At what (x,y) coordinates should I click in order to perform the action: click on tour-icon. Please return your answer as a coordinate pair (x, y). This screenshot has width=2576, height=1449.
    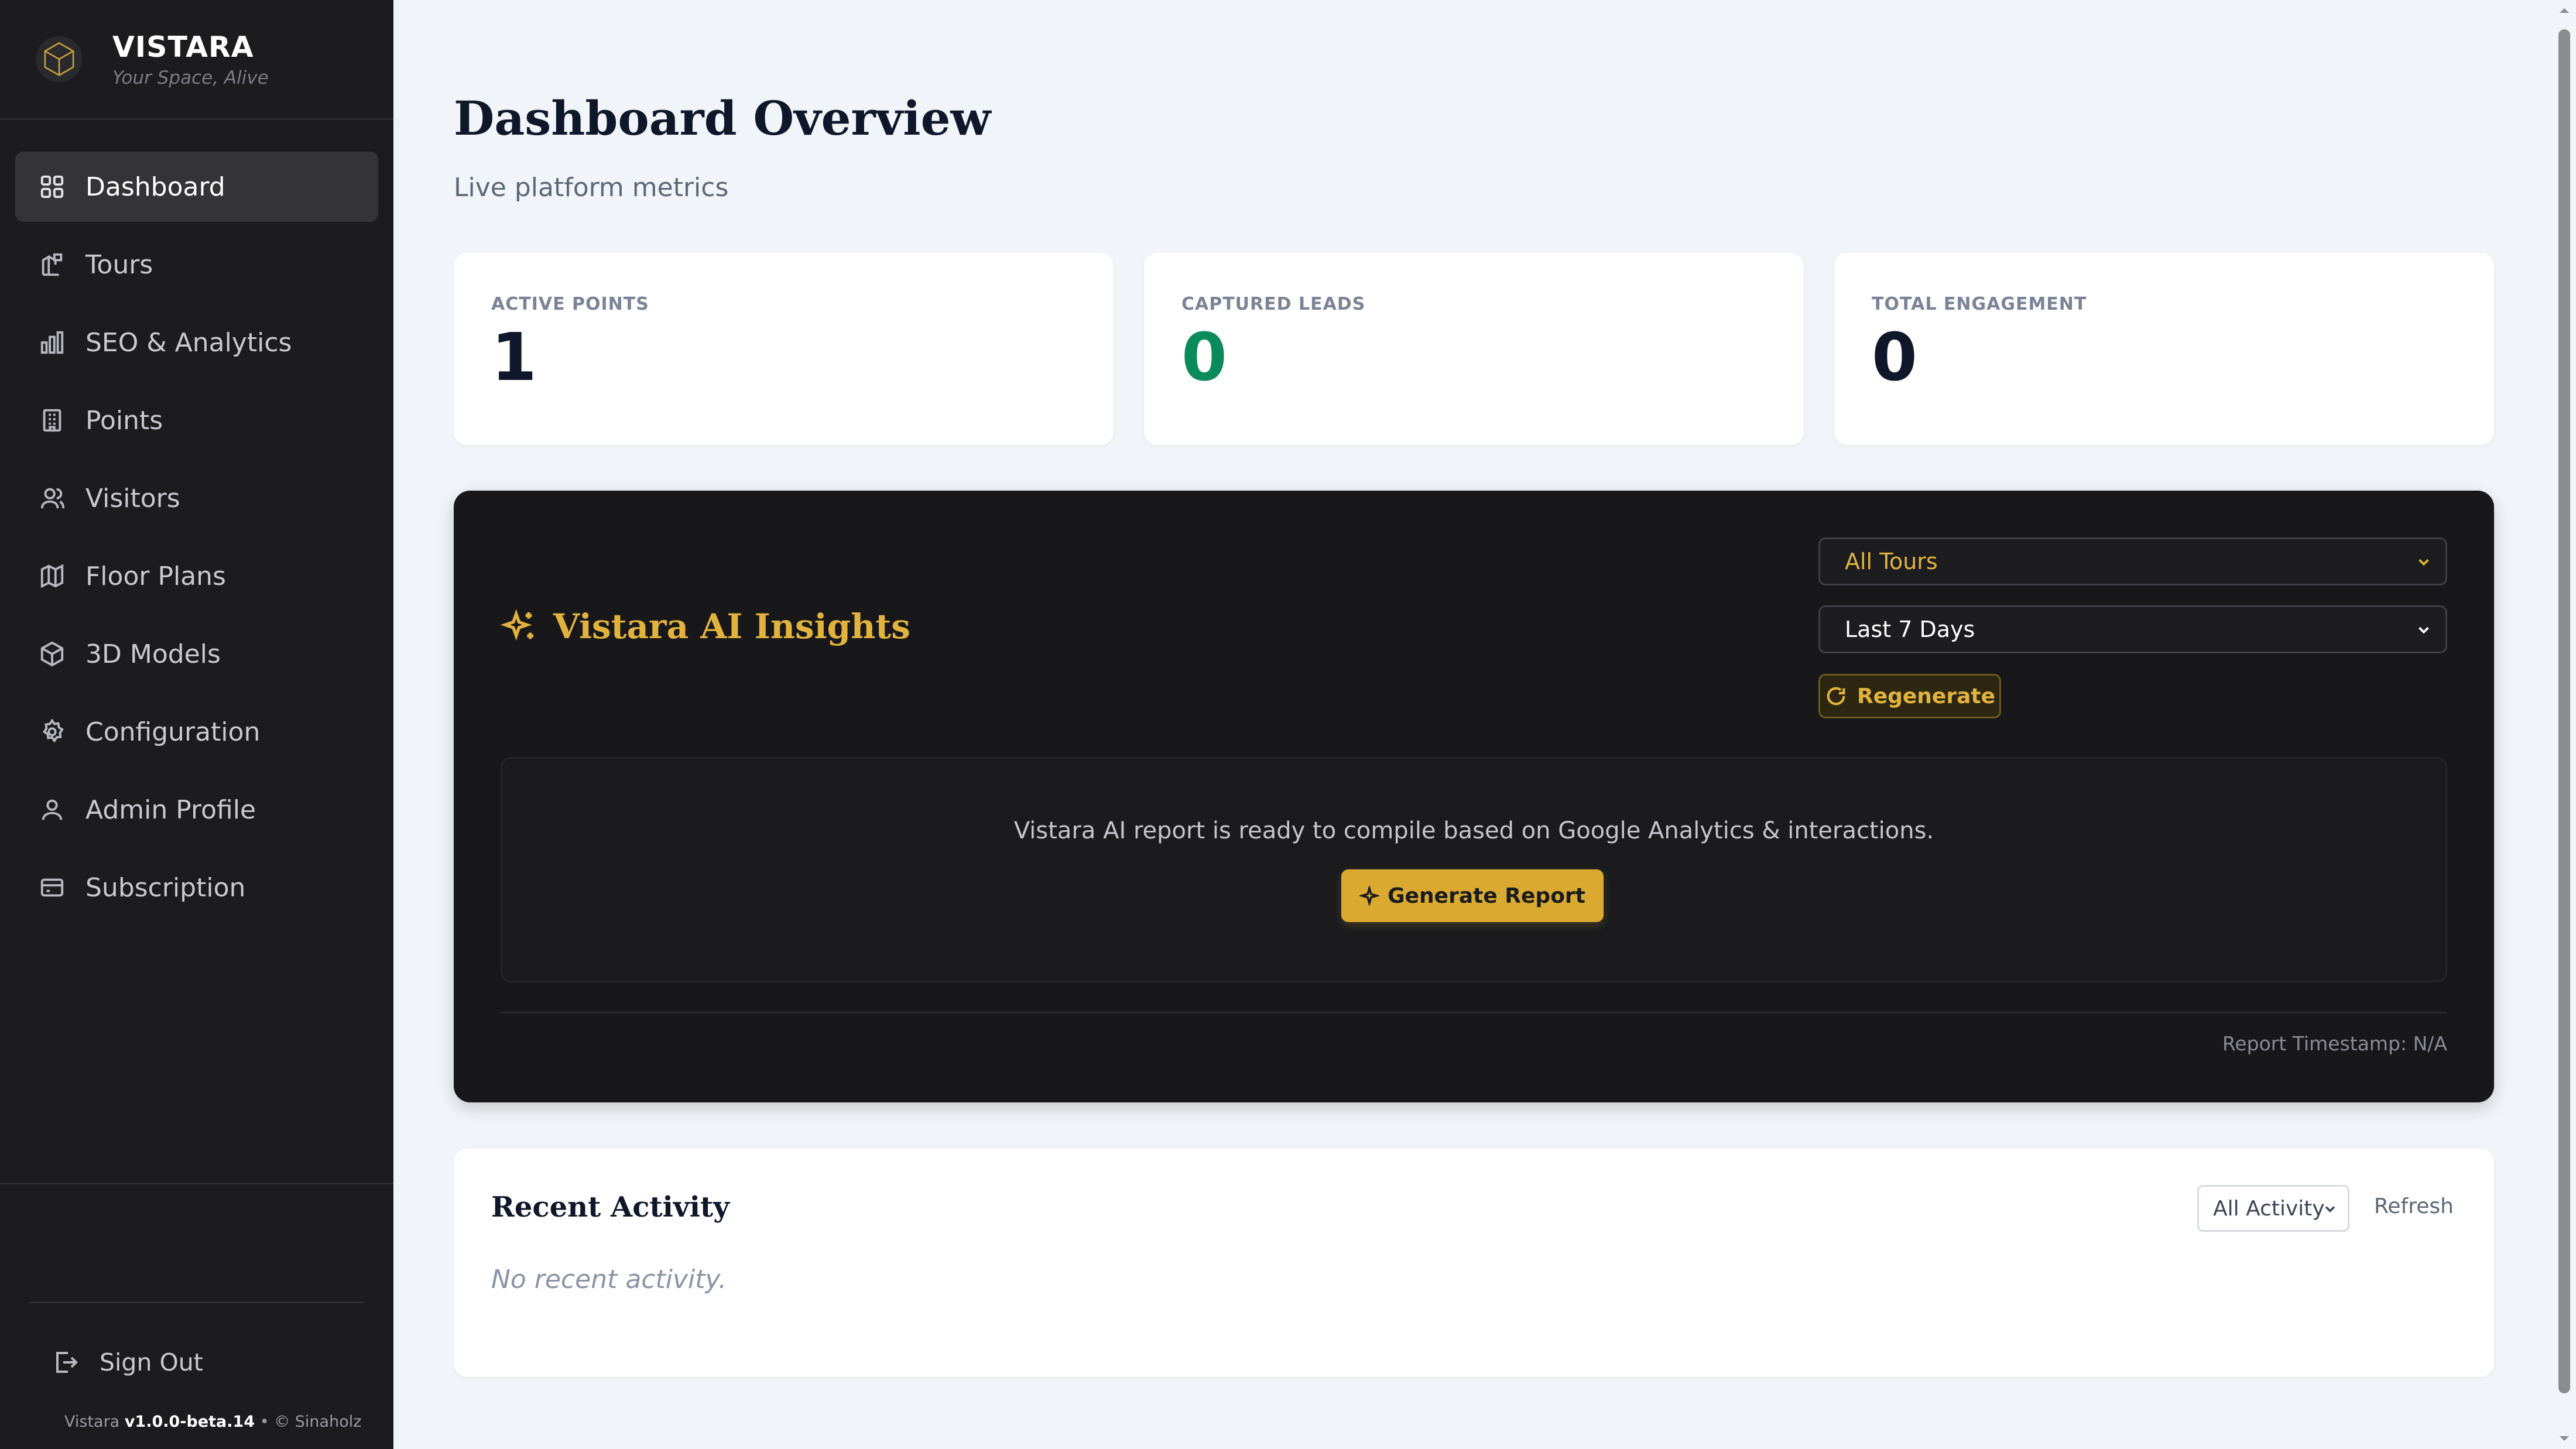
    Looking at the image, I should click on (52, 264).